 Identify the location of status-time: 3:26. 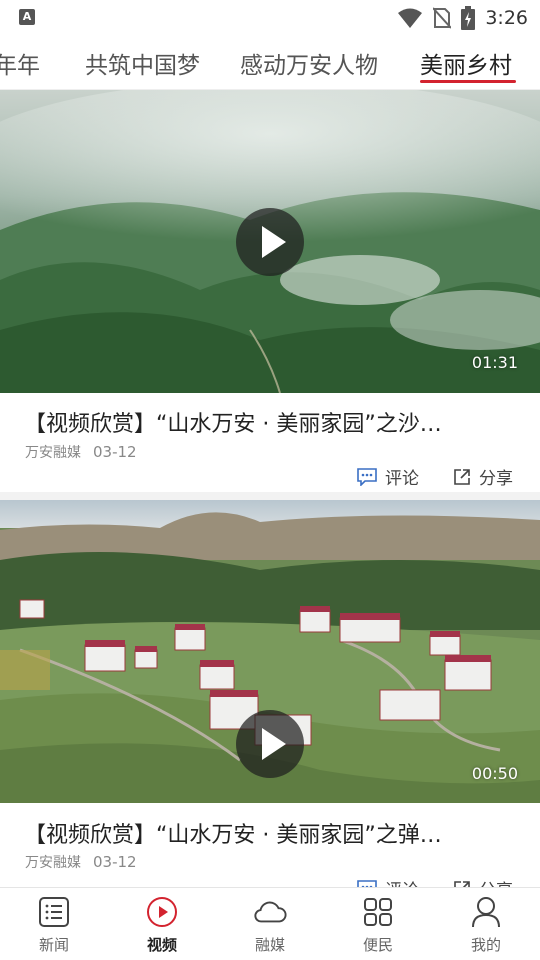
(506, 18).